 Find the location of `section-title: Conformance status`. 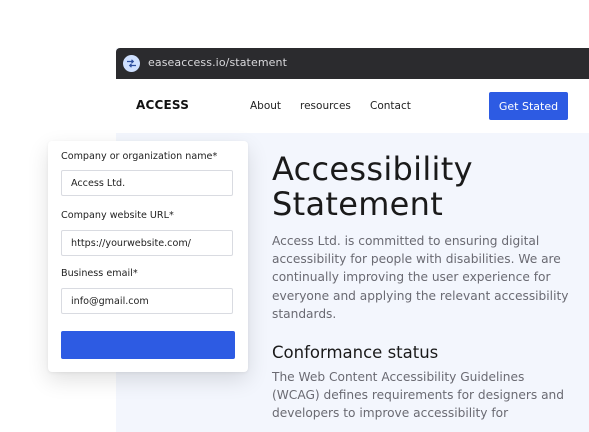

section-title: Conformance status is located at coordinates (355, 353).